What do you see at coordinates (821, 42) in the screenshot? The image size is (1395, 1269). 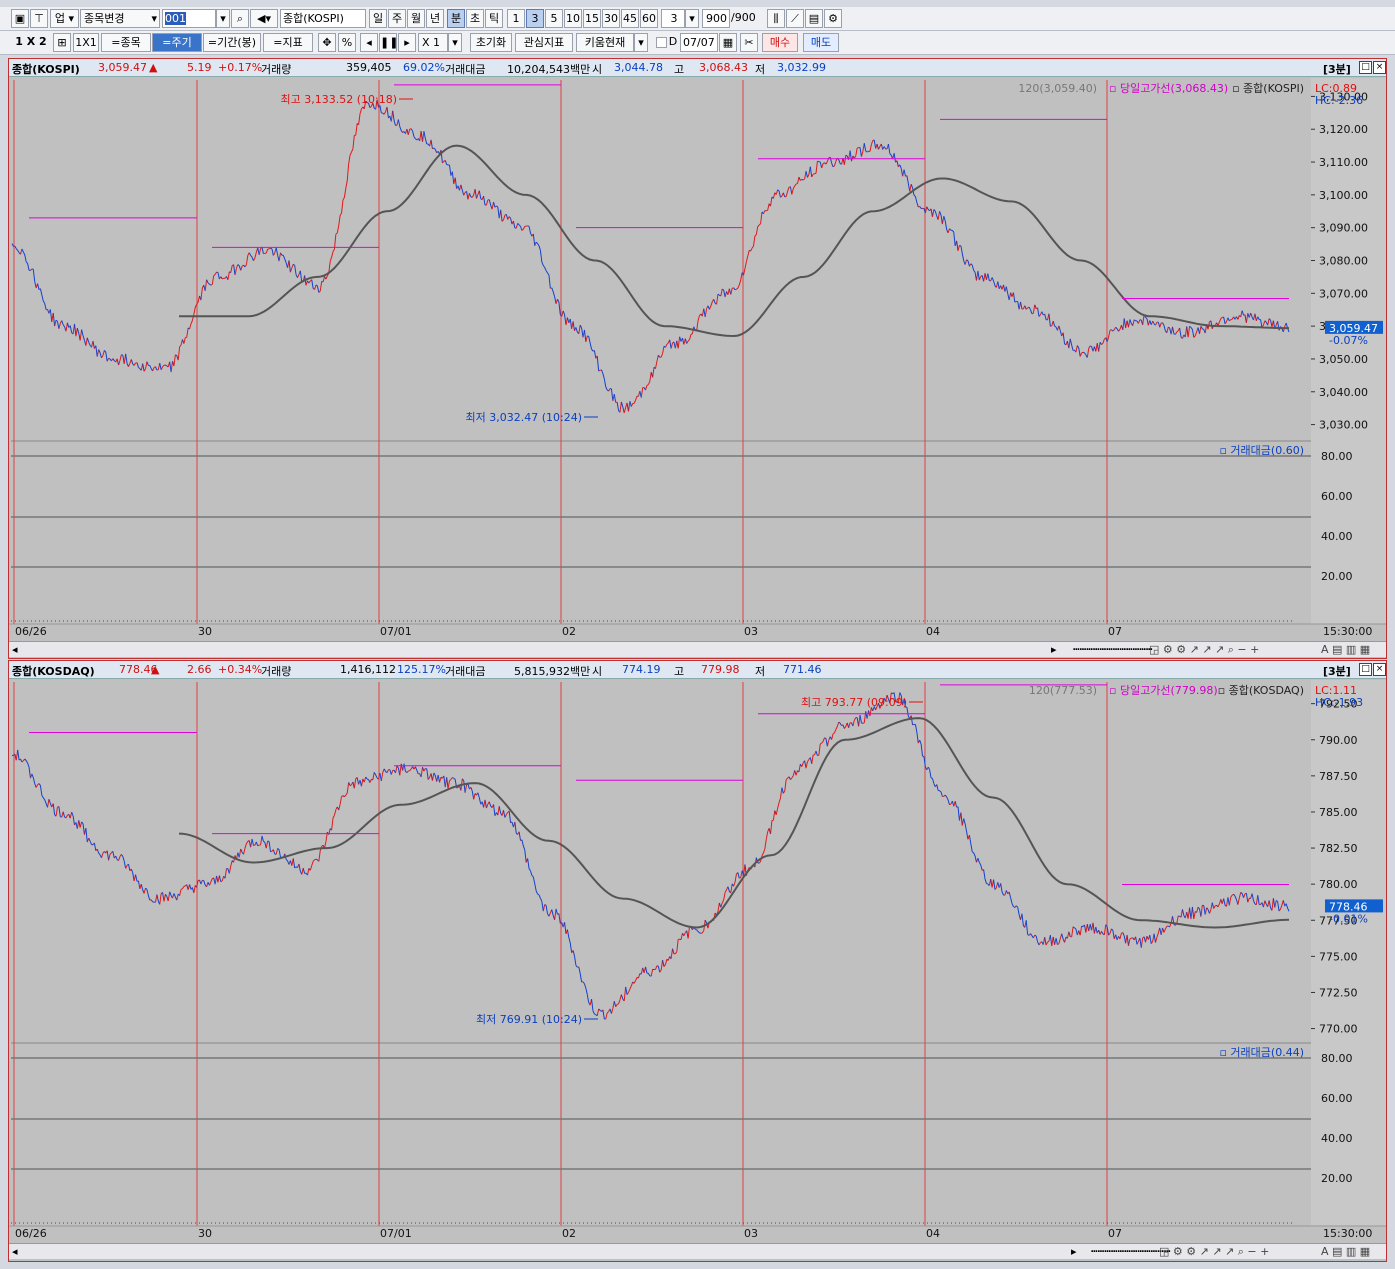 I see `sell-button: 매도` at bounding box center [821, 42].